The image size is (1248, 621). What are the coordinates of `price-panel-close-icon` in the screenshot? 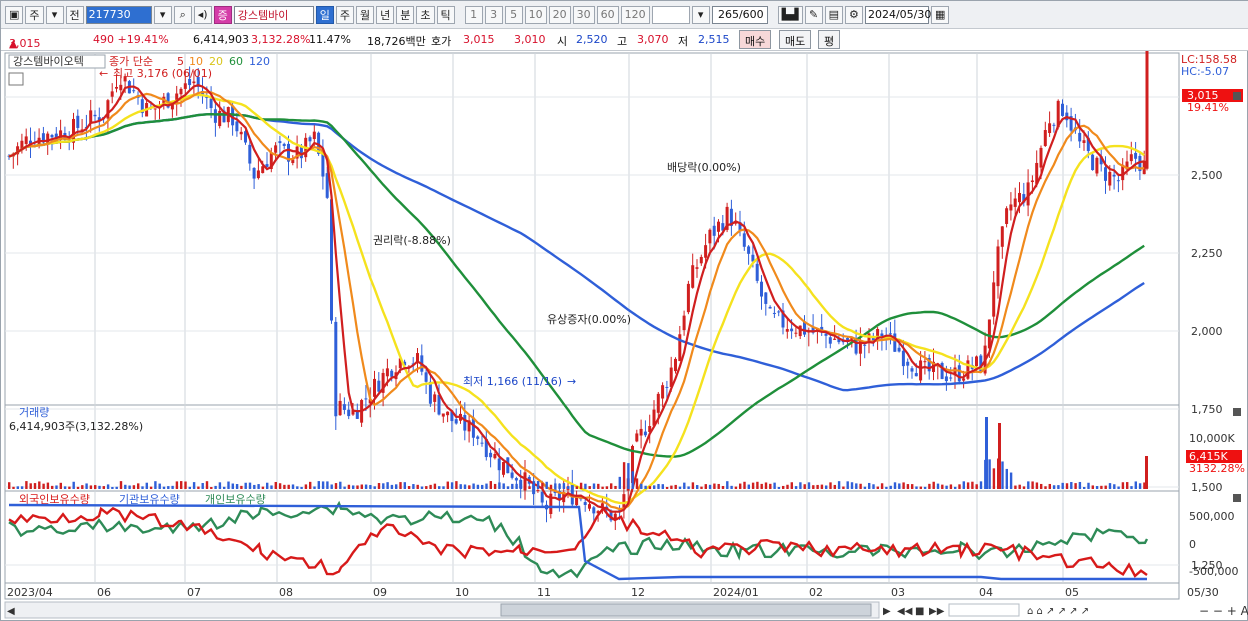 It's located at (1237, 96).